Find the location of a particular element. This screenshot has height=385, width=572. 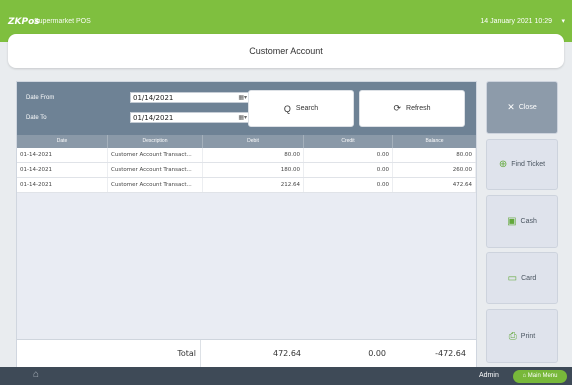

find-ticket-label: Find Ticket is located at coordinates (528, 164).